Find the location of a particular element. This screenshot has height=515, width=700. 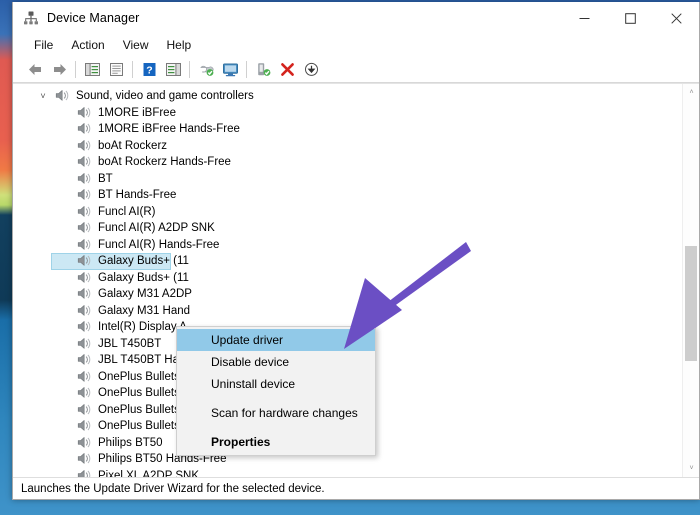

tree-node-label: Galaxy M31 A2DP is located at coordinates (145, 294).